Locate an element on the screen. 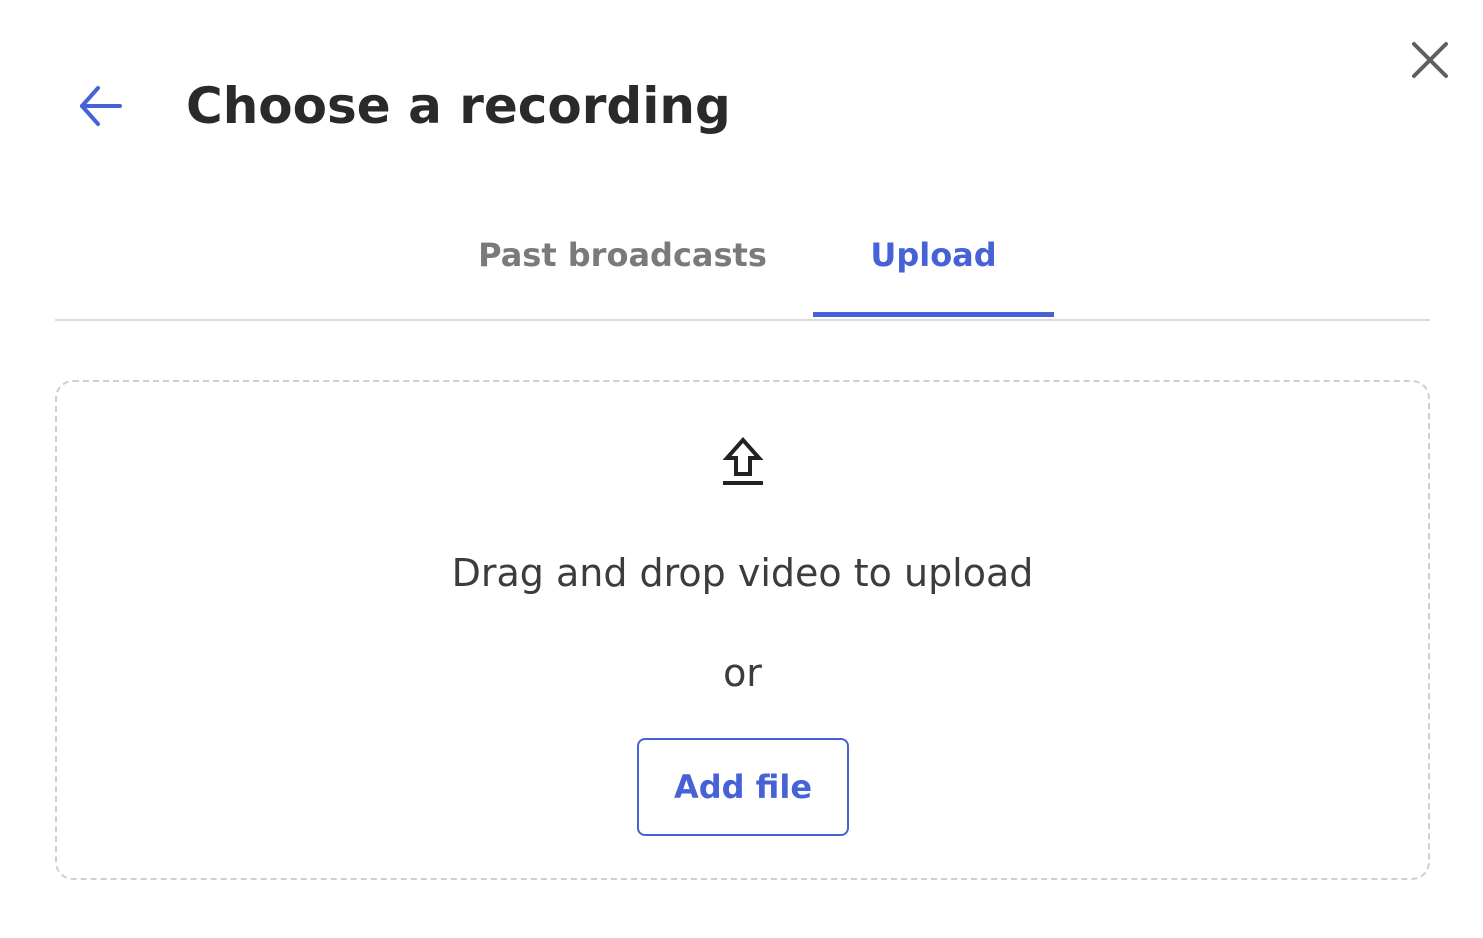 The width and height of the screenshot is (1483, 938). tab-bar: Past broadcasts Upload is located at coordinates (742, 260).